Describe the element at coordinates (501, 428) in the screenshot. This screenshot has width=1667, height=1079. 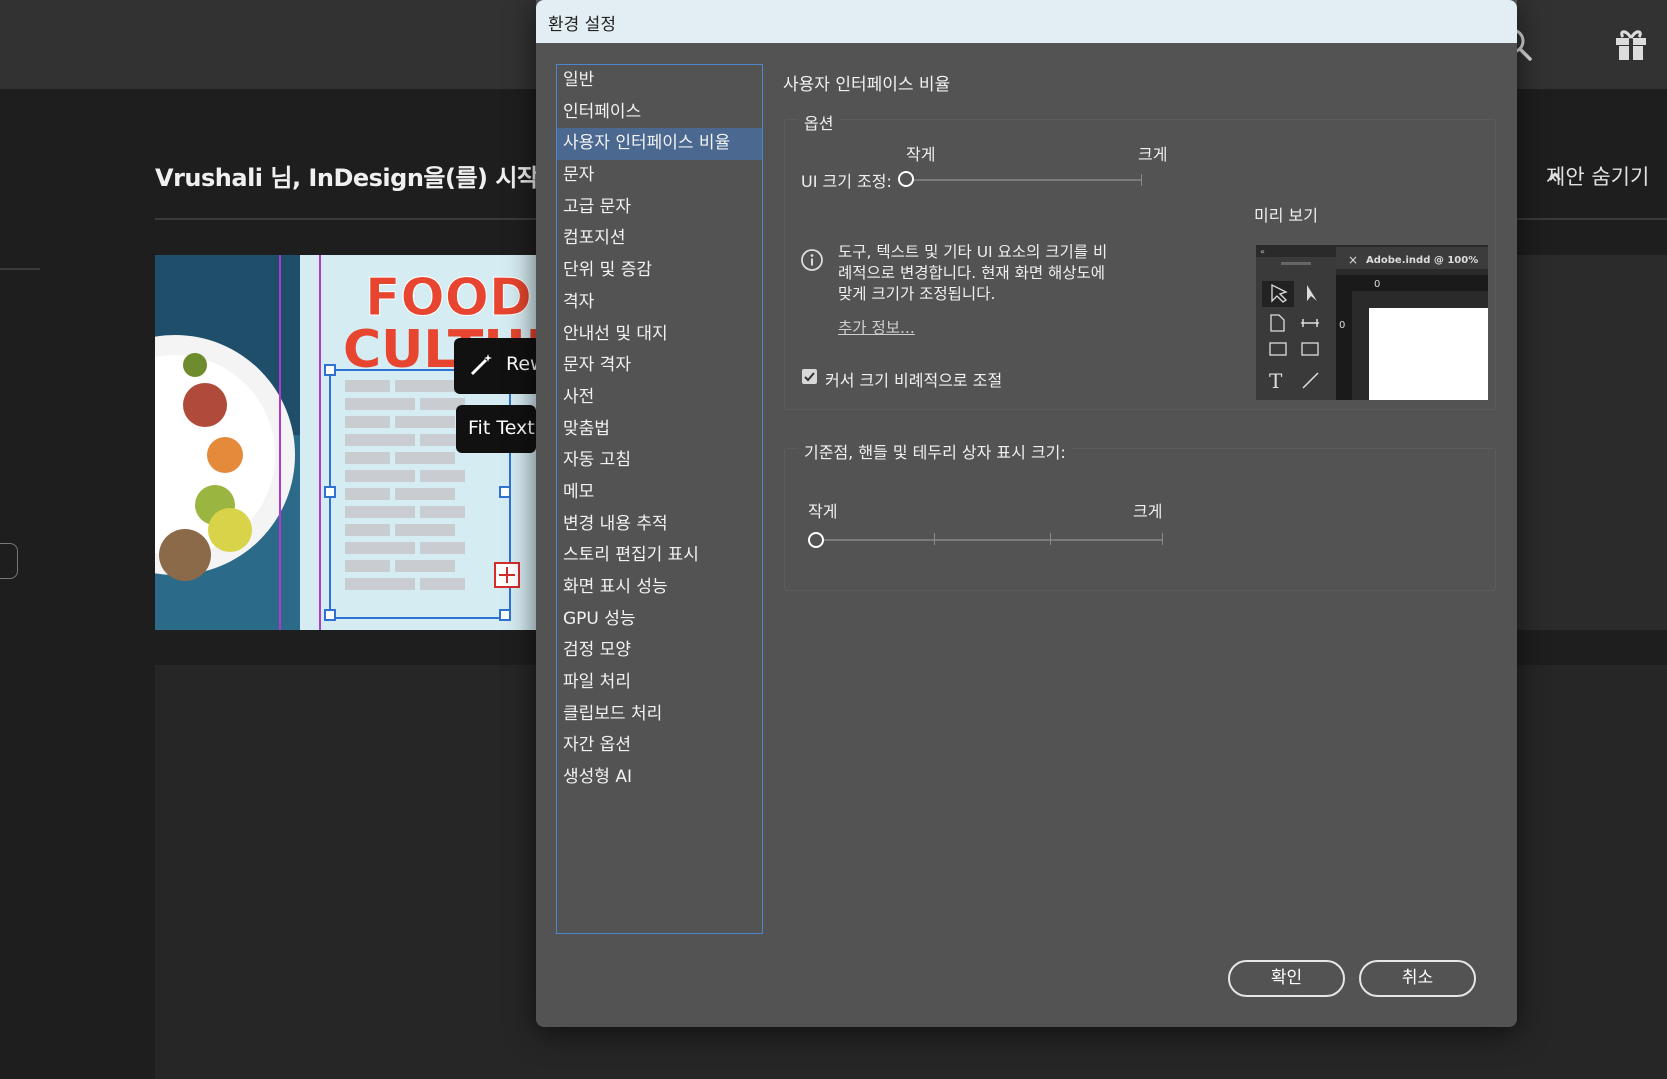
I see `fit-text-chip-label: Fit Text` at that location.